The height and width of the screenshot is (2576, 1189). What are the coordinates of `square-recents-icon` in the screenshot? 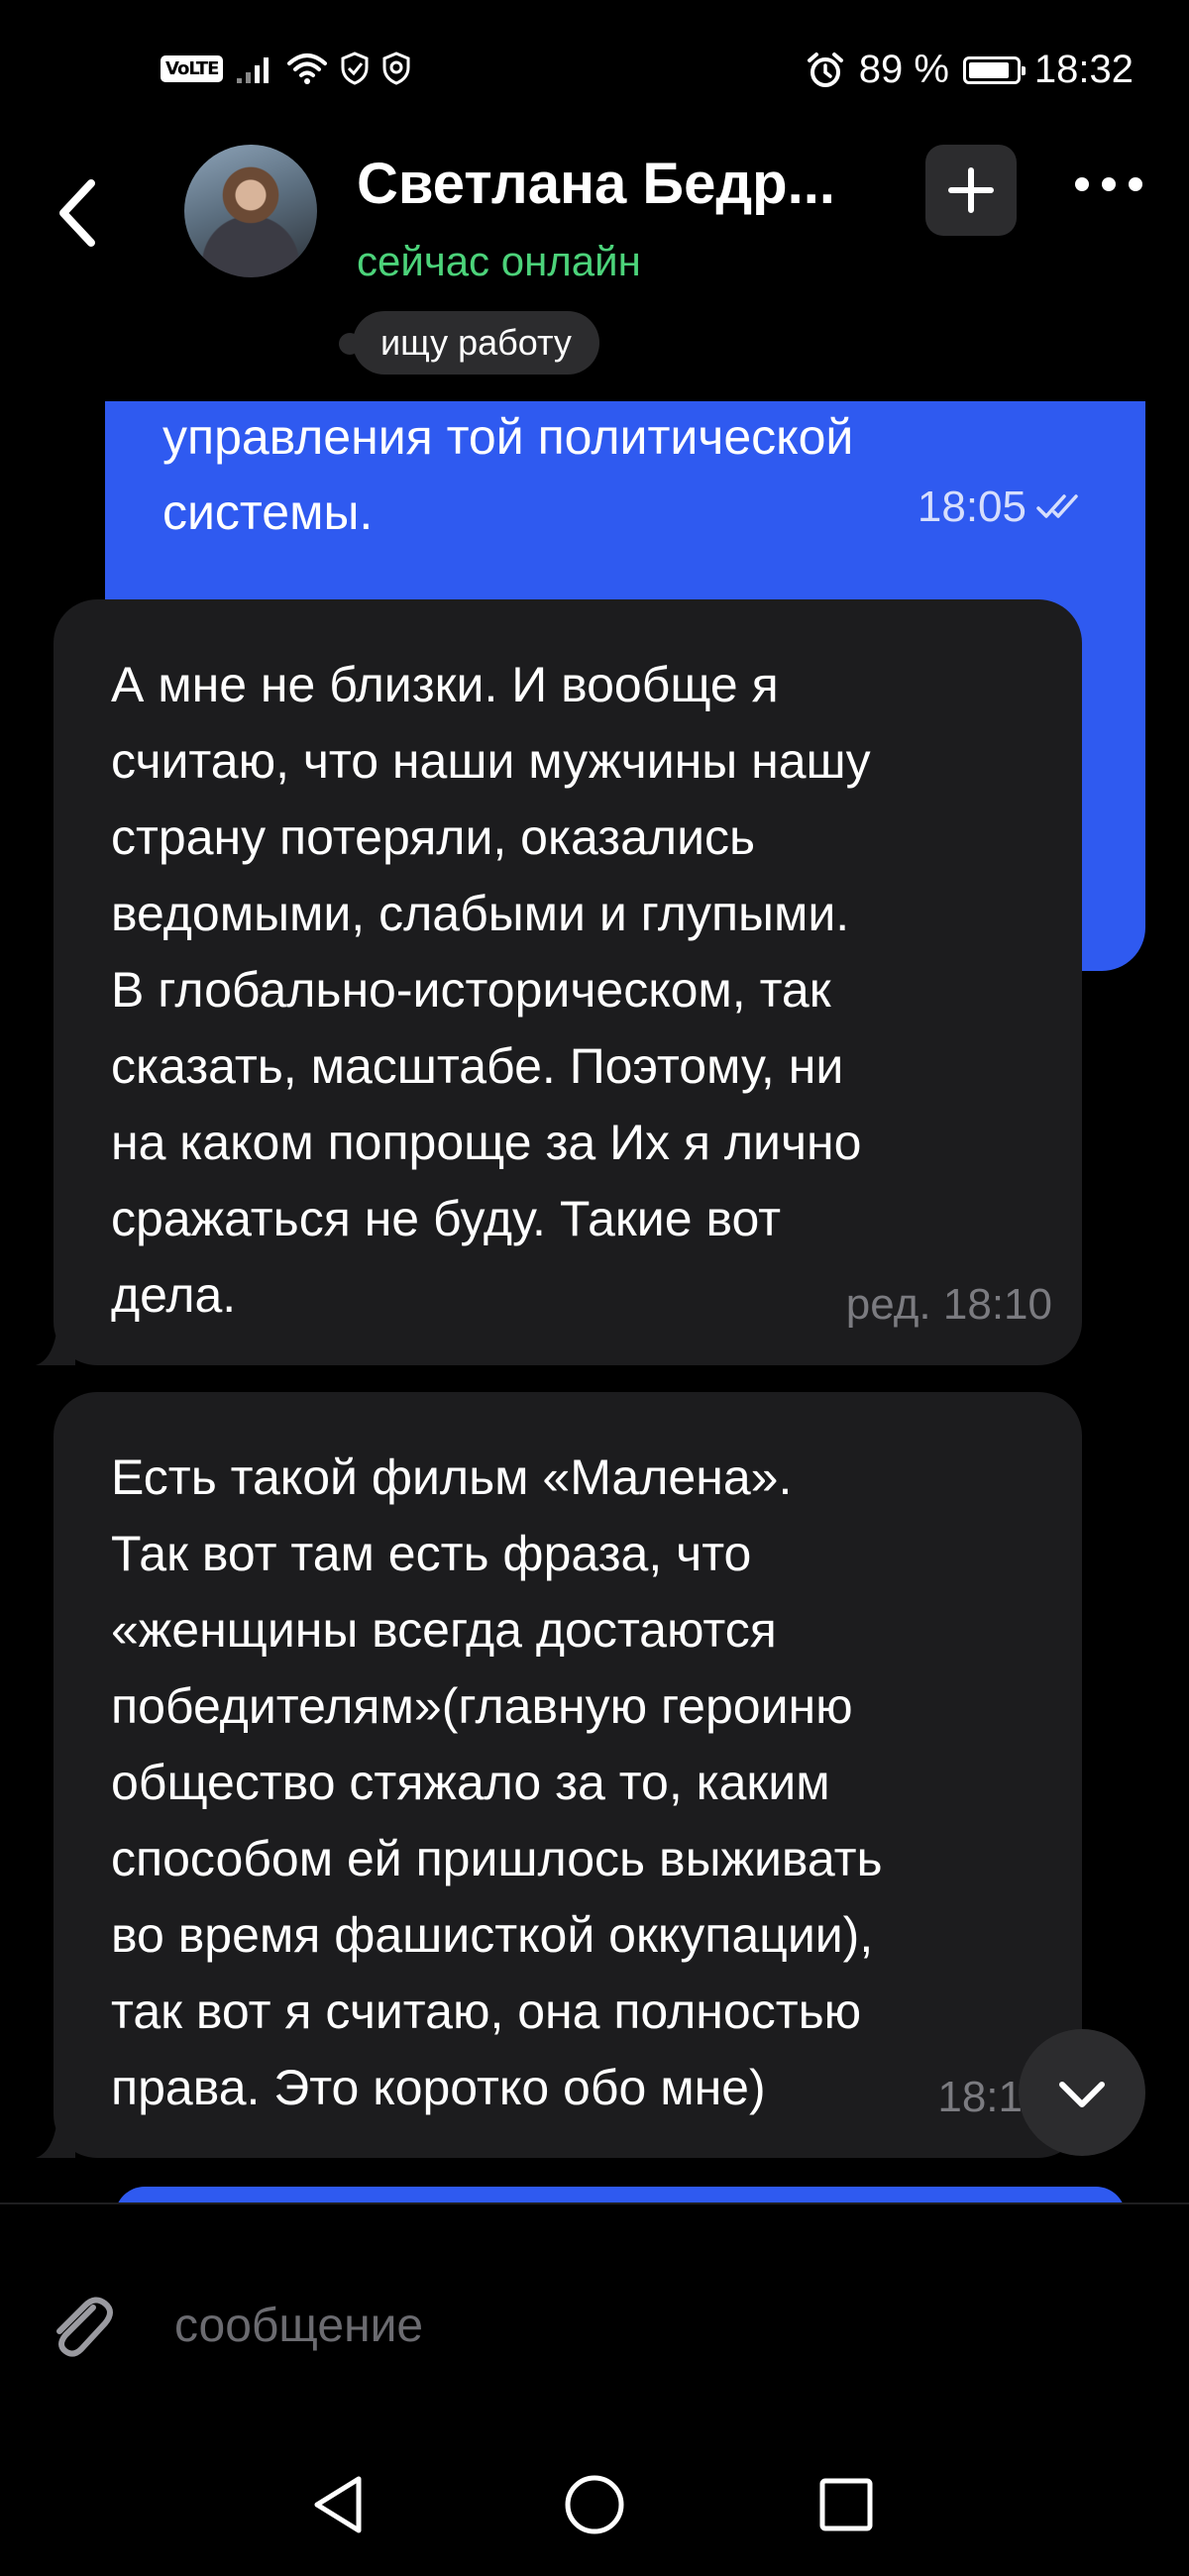 It's located at (846, 2504).